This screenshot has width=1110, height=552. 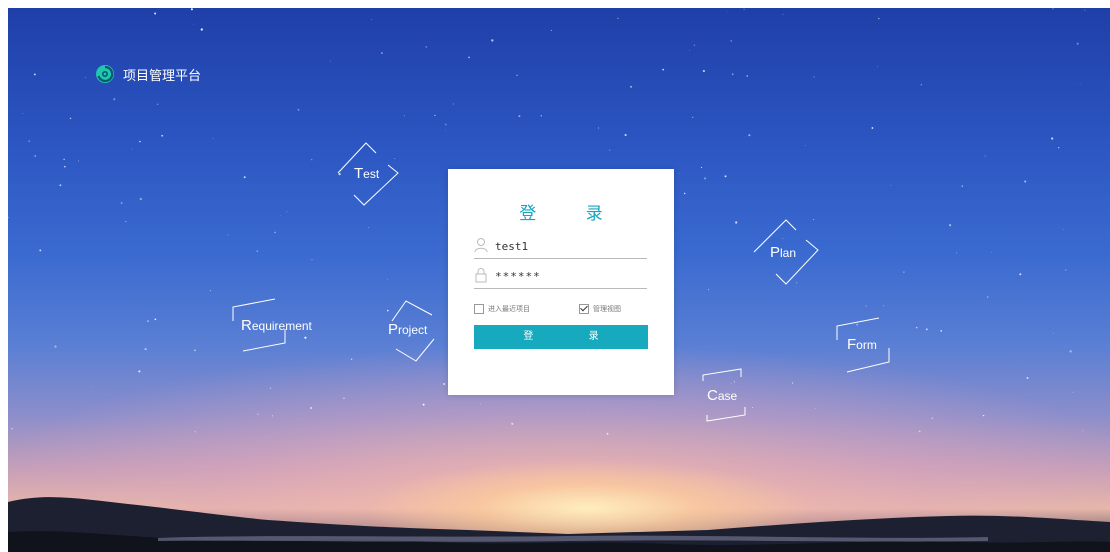 What do you see at coordinates (560, 247) in the screenshot?
I see `username-field: test1` at bounding box center [560, 247].